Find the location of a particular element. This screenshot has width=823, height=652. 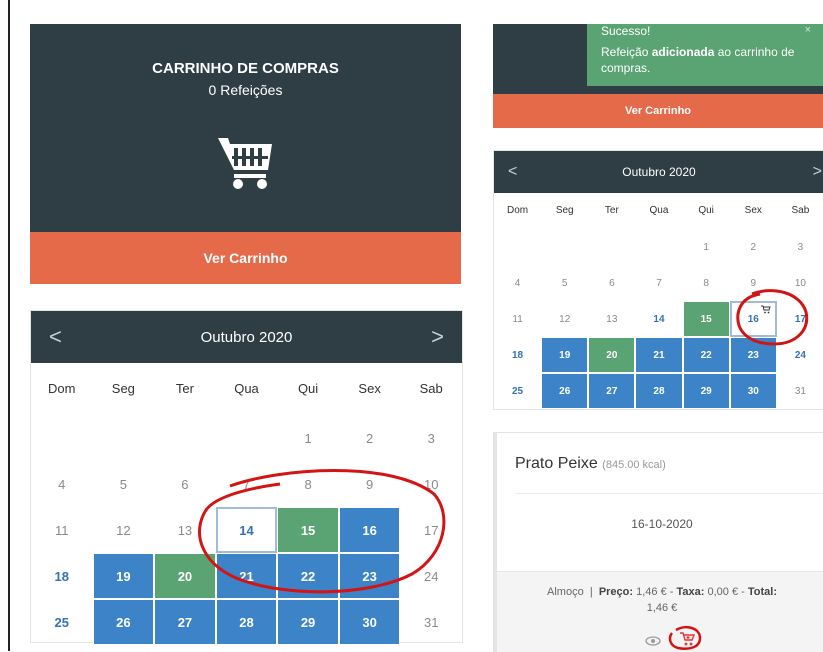

calendar-header: < Outubro 2020 > is located at coordinates (246, 337).